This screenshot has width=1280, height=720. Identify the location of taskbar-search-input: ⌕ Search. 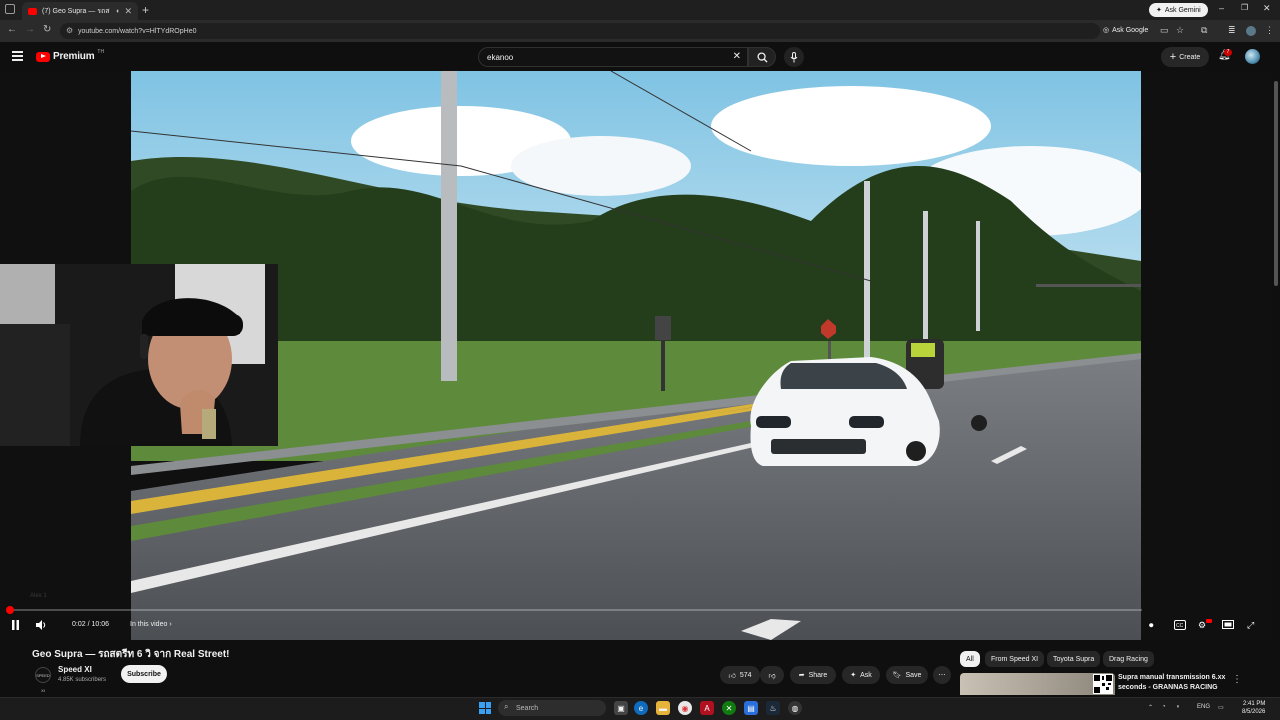
(552, 708).